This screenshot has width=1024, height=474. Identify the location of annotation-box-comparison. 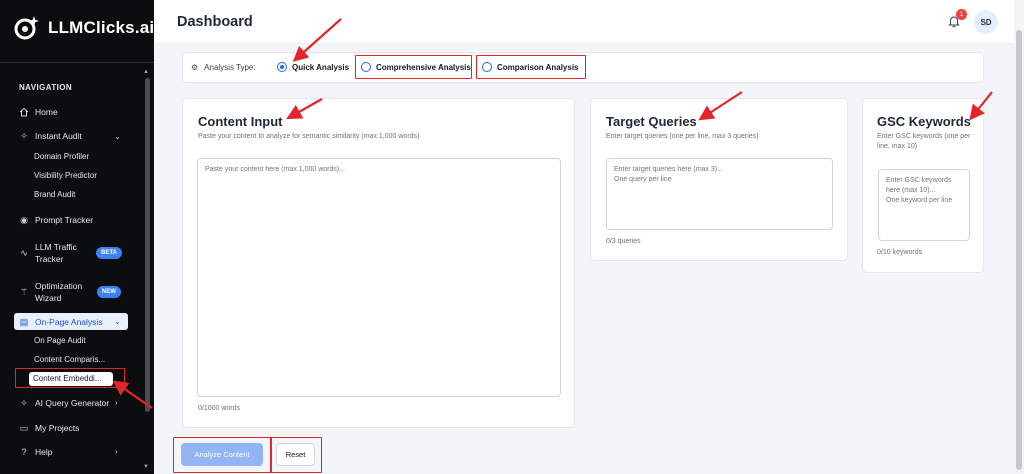
(531, 67).